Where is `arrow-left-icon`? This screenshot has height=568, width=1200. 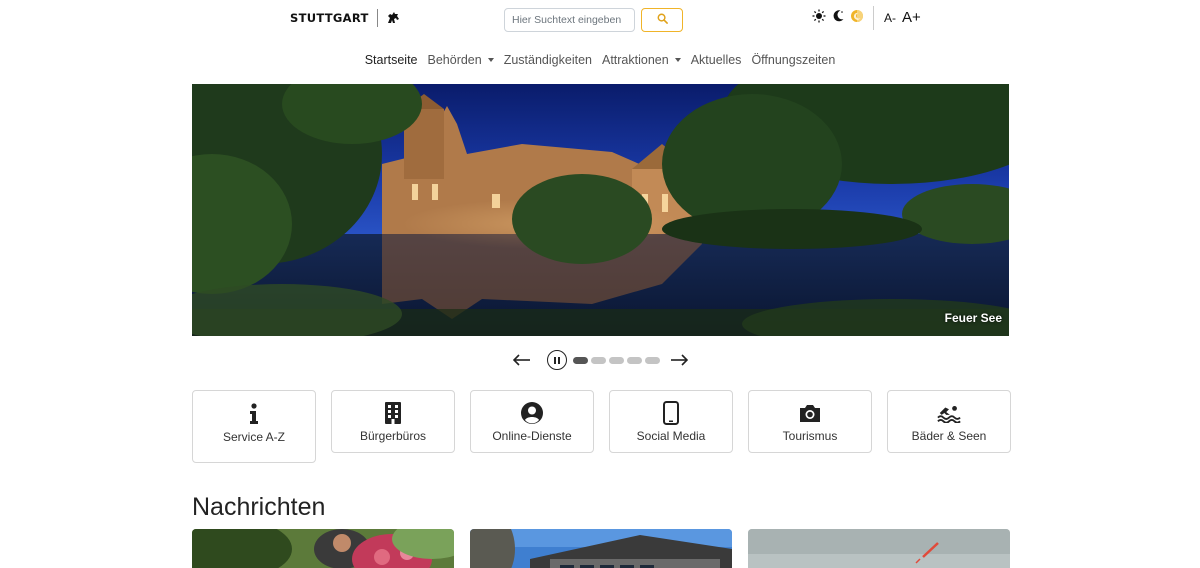 arrow-left-icon is located at coordinates (521, 360).